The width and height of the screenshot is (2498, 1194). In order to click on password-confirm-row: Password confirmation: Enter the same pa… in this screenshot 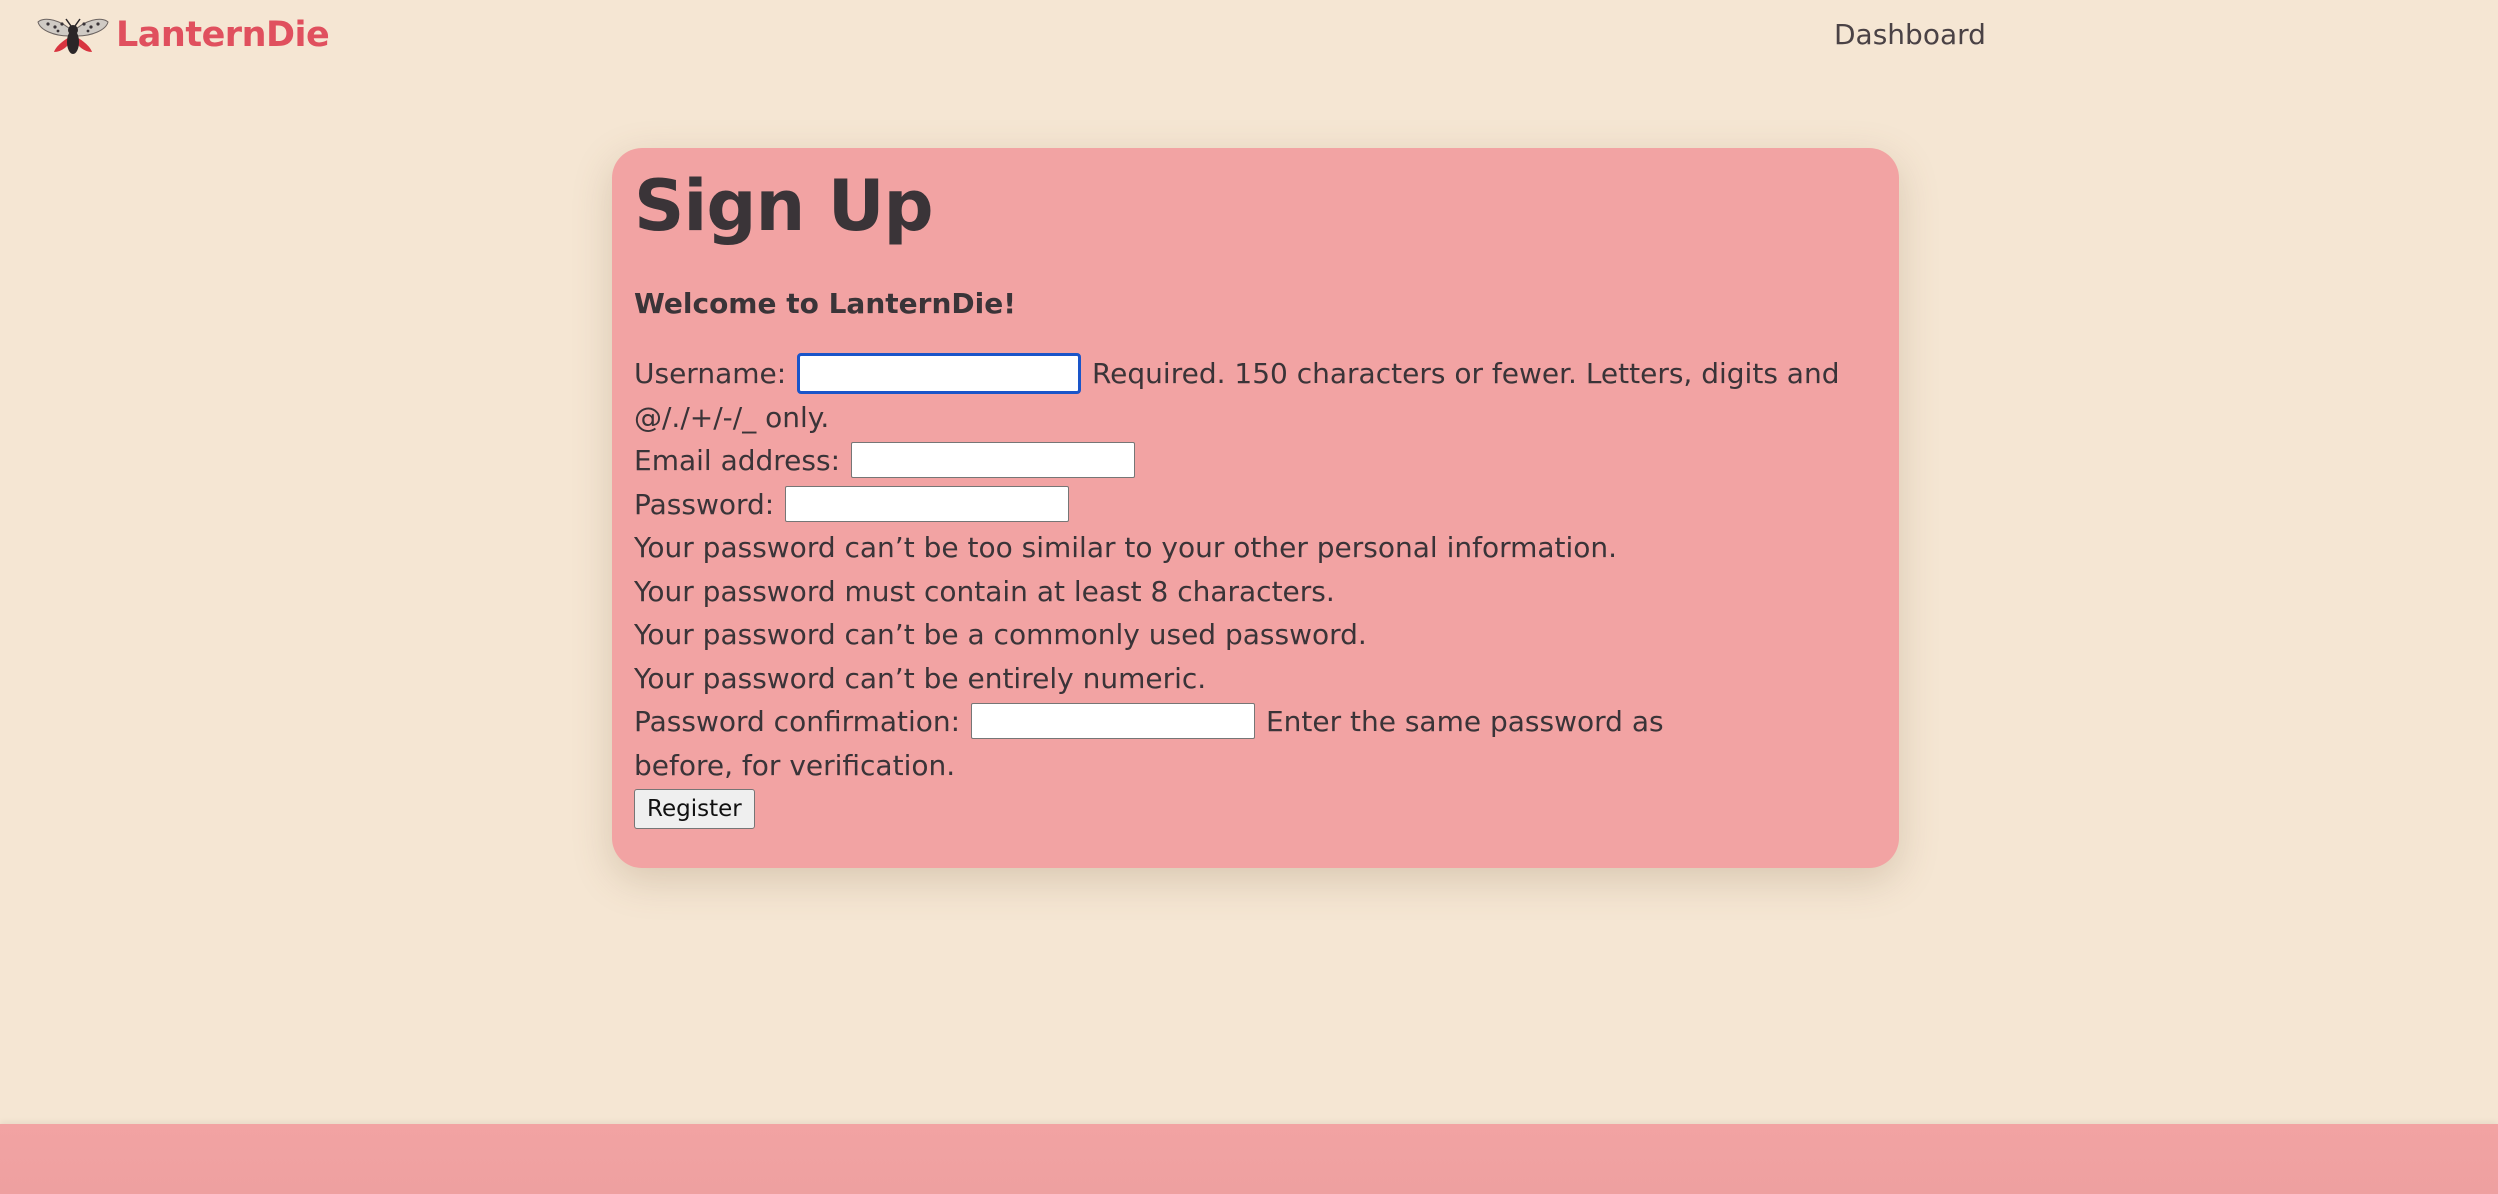, I will do `click(1194, 743)`.